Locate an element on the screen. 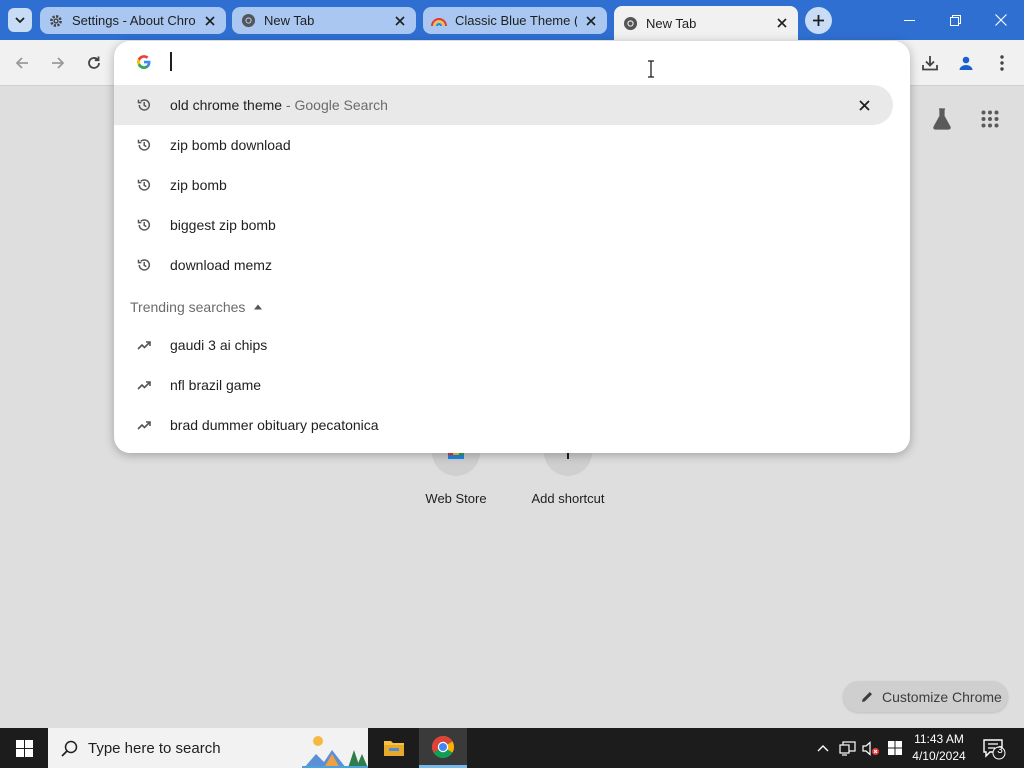 Image resolution: width=1024 pixels, height=768 pixels. clock-date: 4/10/2024 is located at coordinates (939, 756).